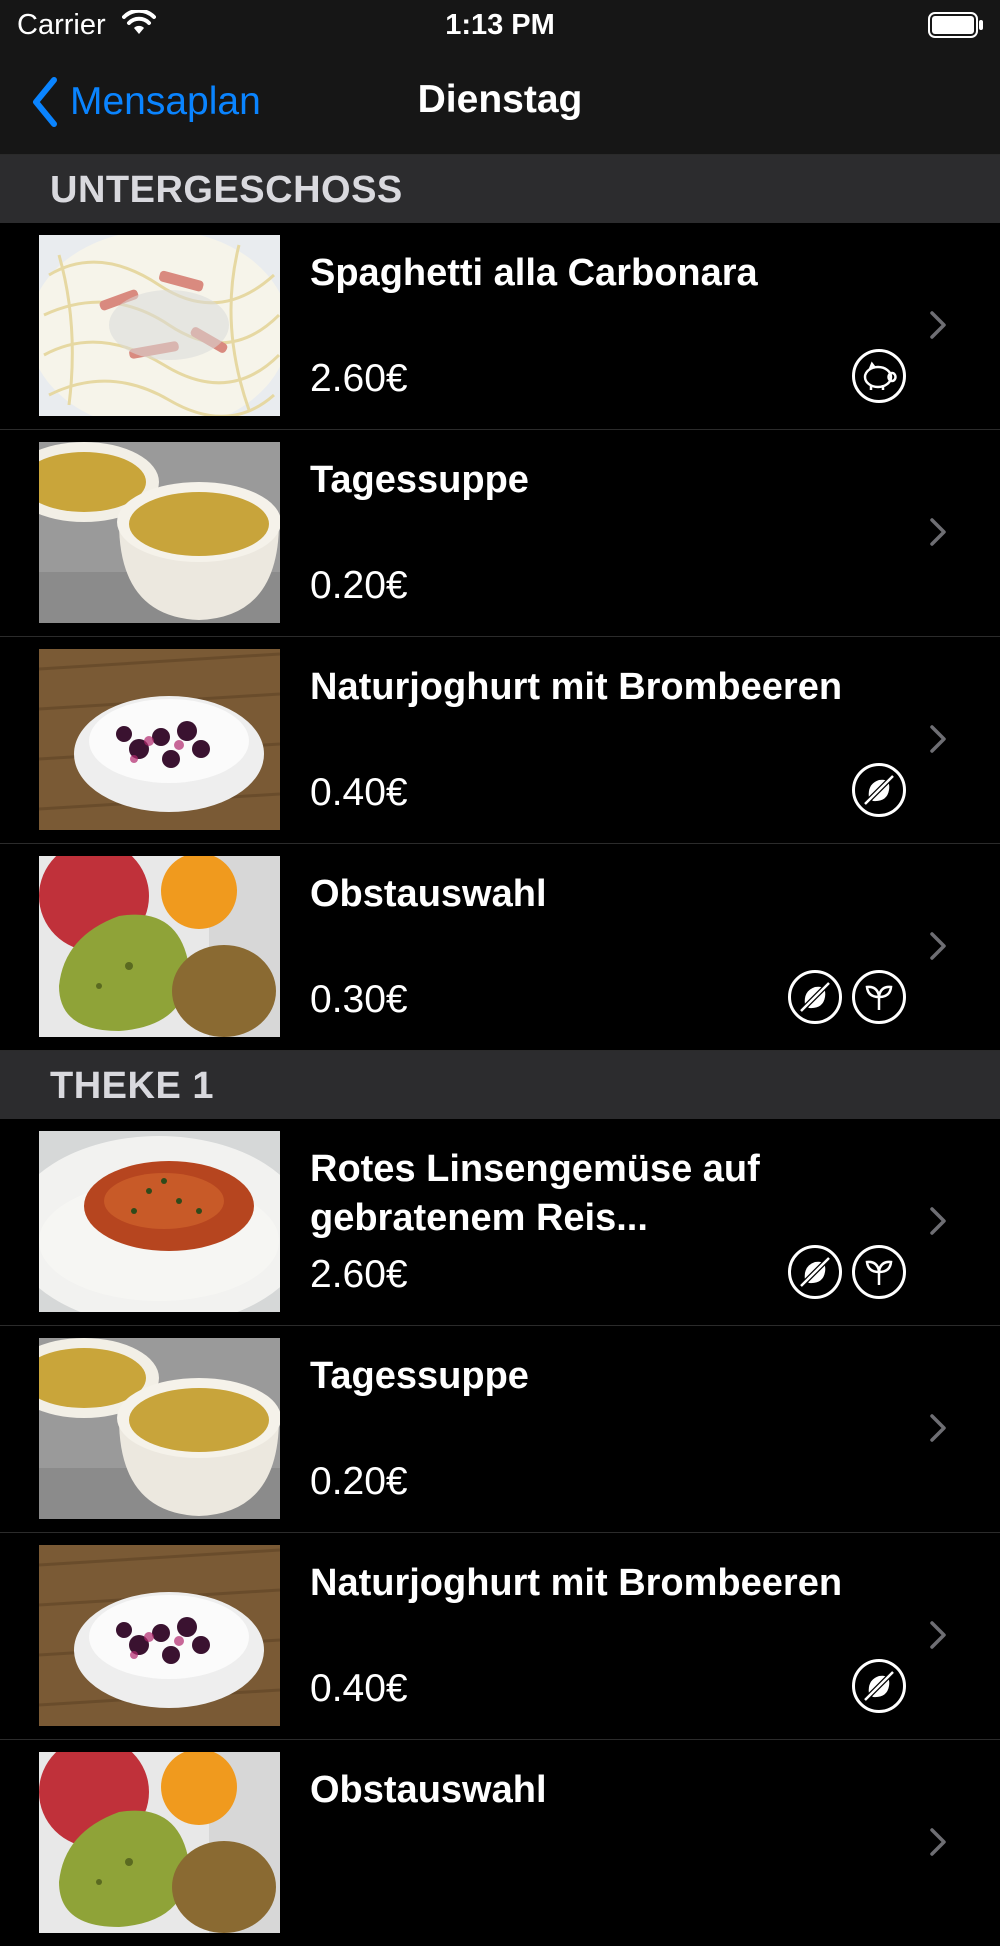 The width and height of the screenshot is (1000, 1946). I want to click on page-title: Dienstag, so click(500, 99).